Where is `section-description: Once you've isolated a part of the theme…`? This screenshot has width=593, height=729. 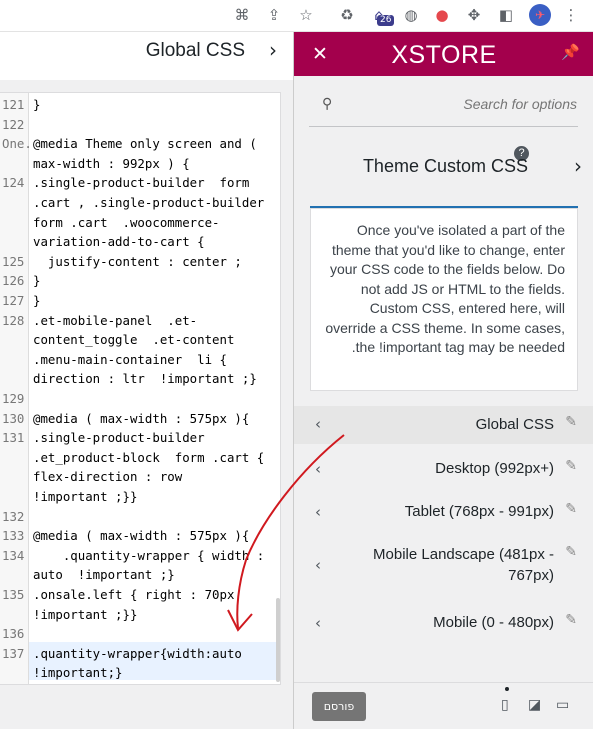
section-description: Once you've isolated a part of the theme… is located at coordinates (444, 299).